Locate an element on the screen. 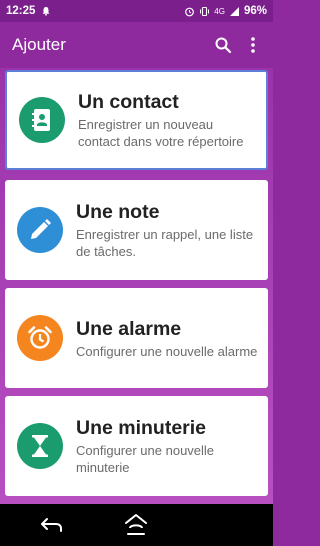 The image size is (320, 546). status-bar: 12:25 4G 96% is located at coordinates (136, 11).